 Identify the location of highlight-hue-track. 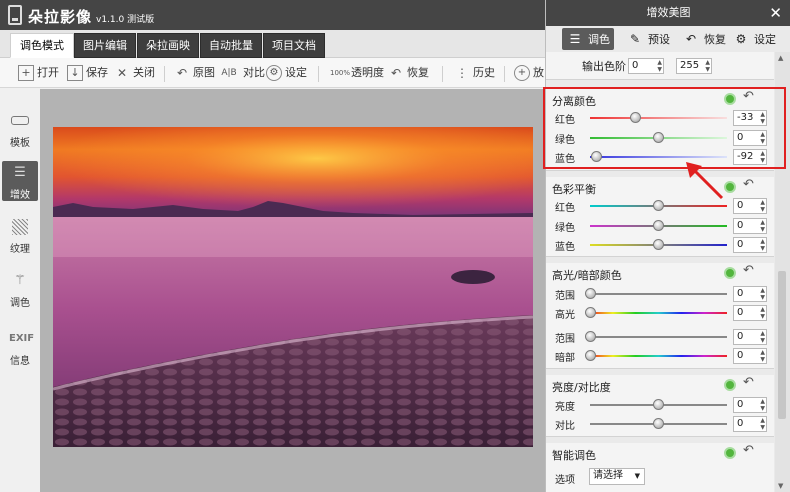
(658, 313).